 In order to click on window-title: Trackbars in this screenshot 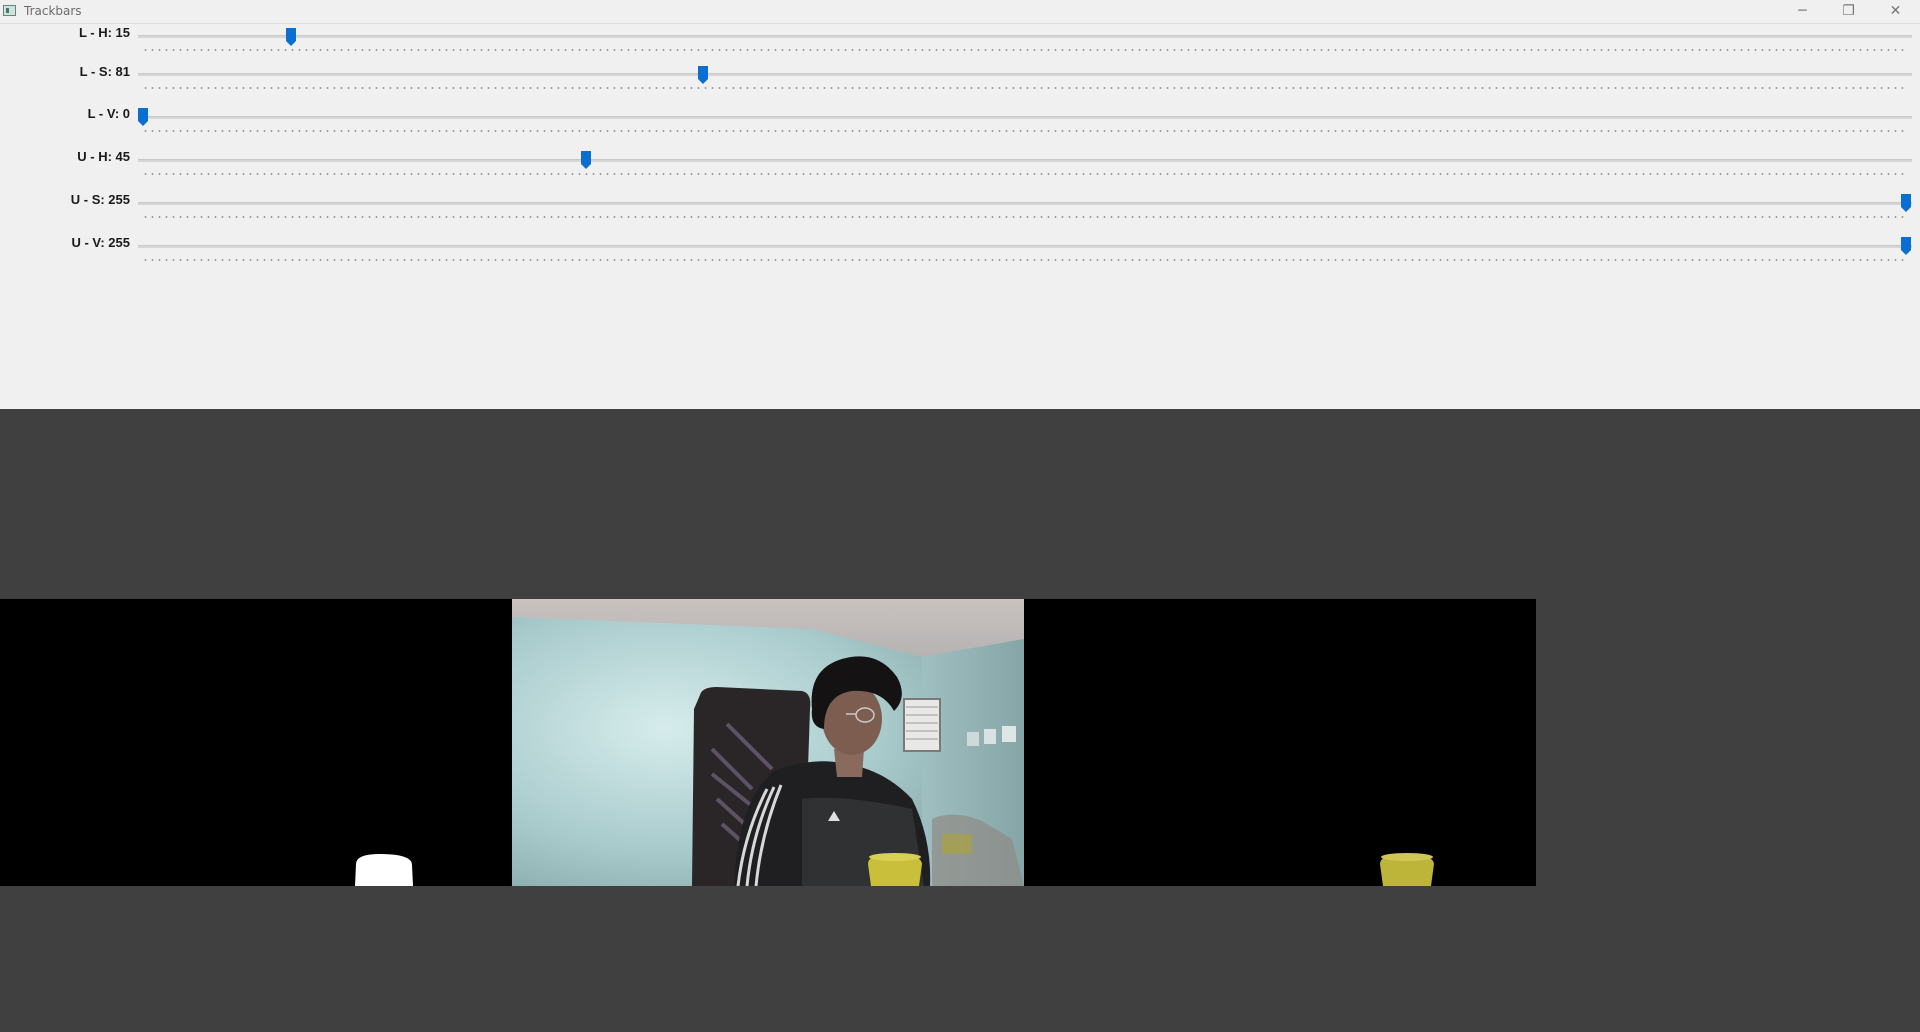, I will do `click(53, 11)`.